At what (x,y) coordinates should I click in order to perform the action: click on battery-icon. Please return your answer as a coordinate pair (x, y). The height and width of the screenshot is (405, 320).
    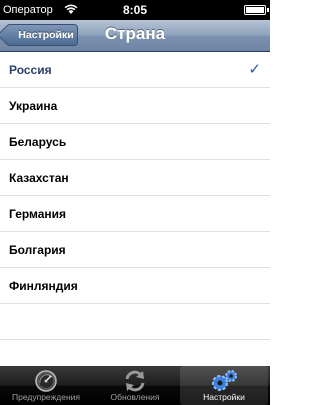
    Looking at the image, I should click on (256, 10).